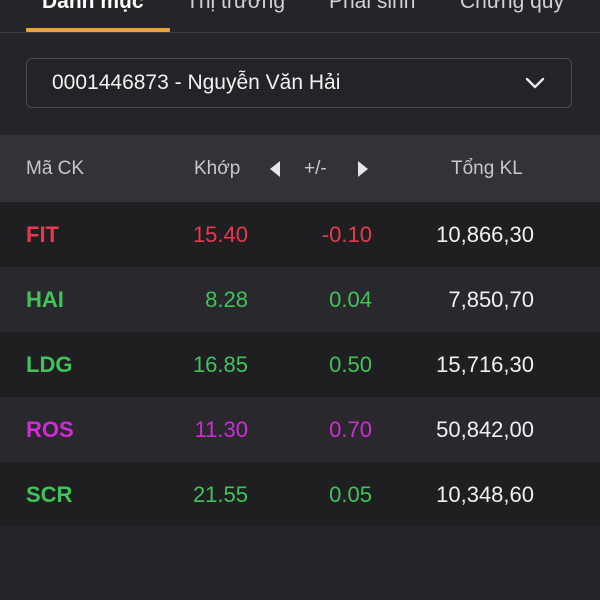 The height and width of the screenshot is (600, 600). What do you see at coordinates (300, 299) in the screenshot?
I see `table-row: HAI 8.28 0.04 7,850,70` at bounding box center [300, 299].